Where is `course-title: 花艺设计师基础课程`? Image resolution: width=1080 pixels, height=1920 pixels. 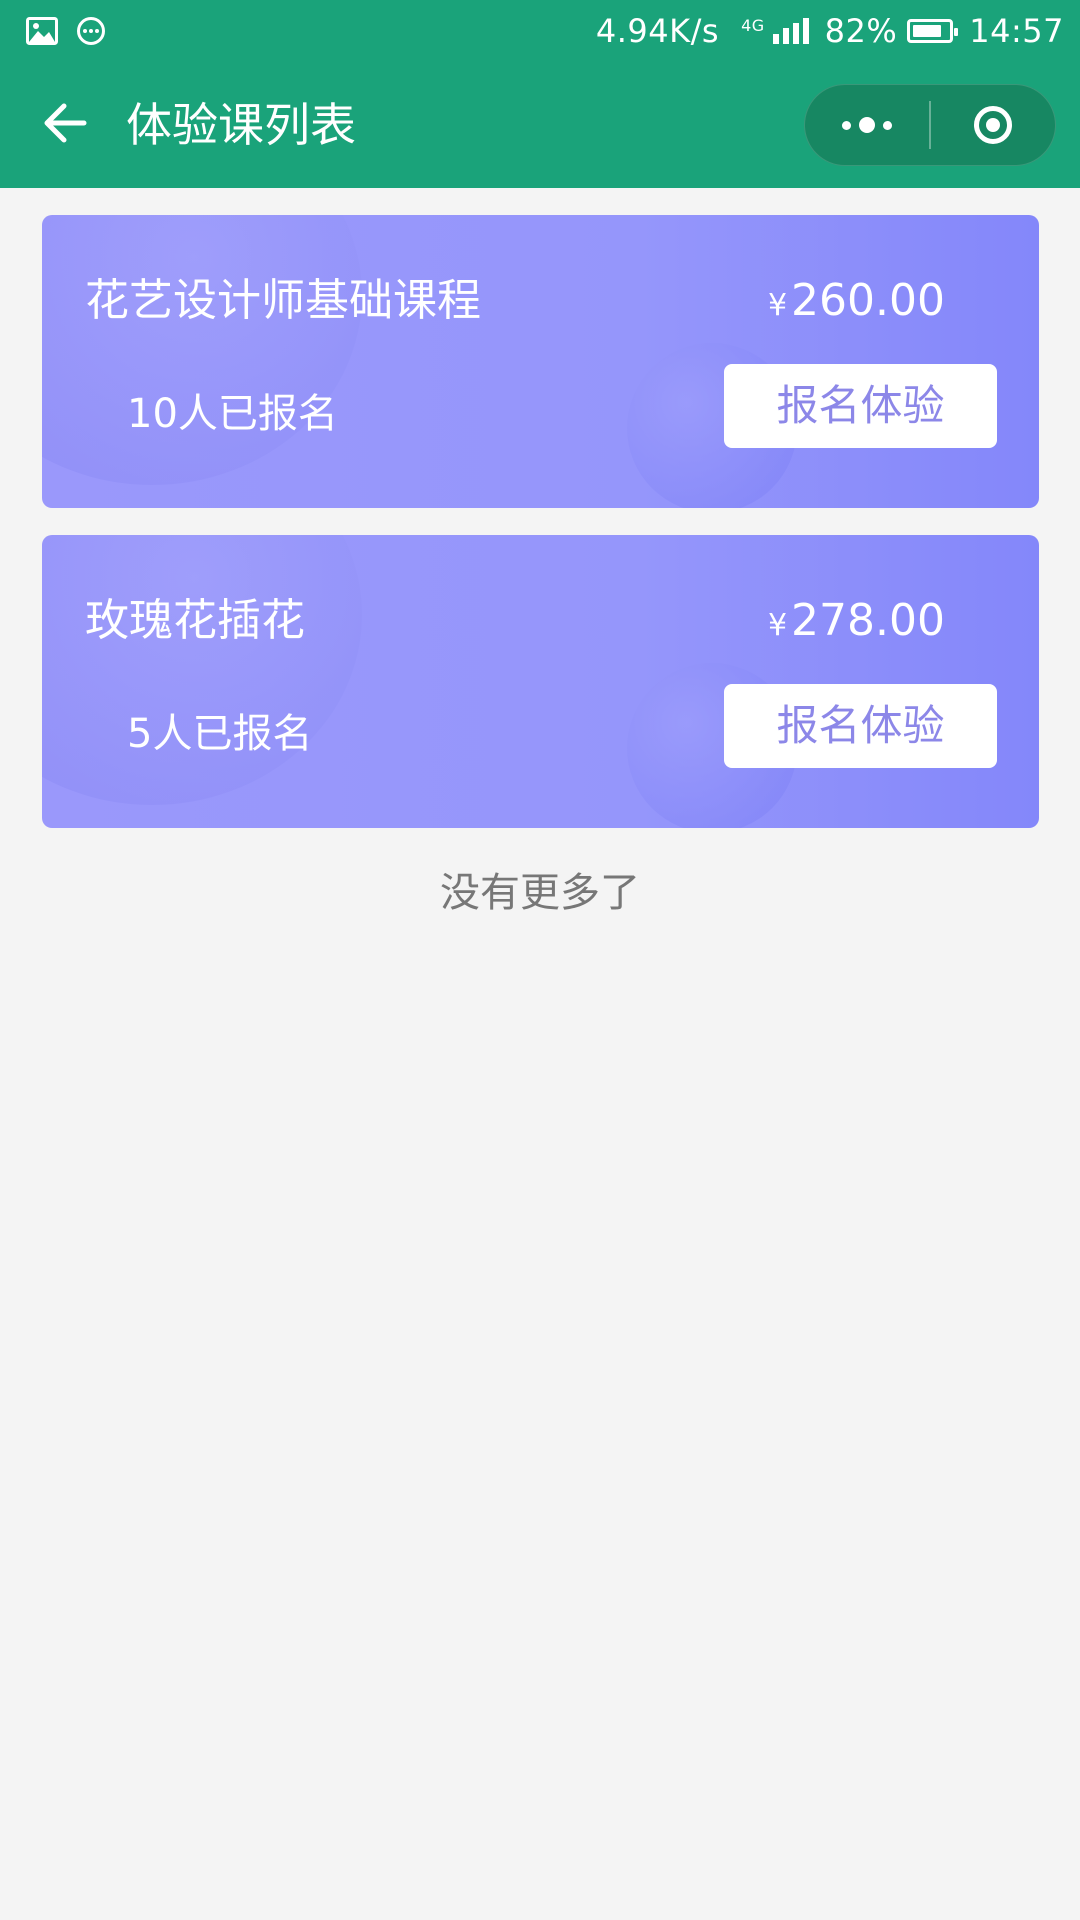
course-title: 花艺设计师基础课程 is located at coordinates (283, 300).